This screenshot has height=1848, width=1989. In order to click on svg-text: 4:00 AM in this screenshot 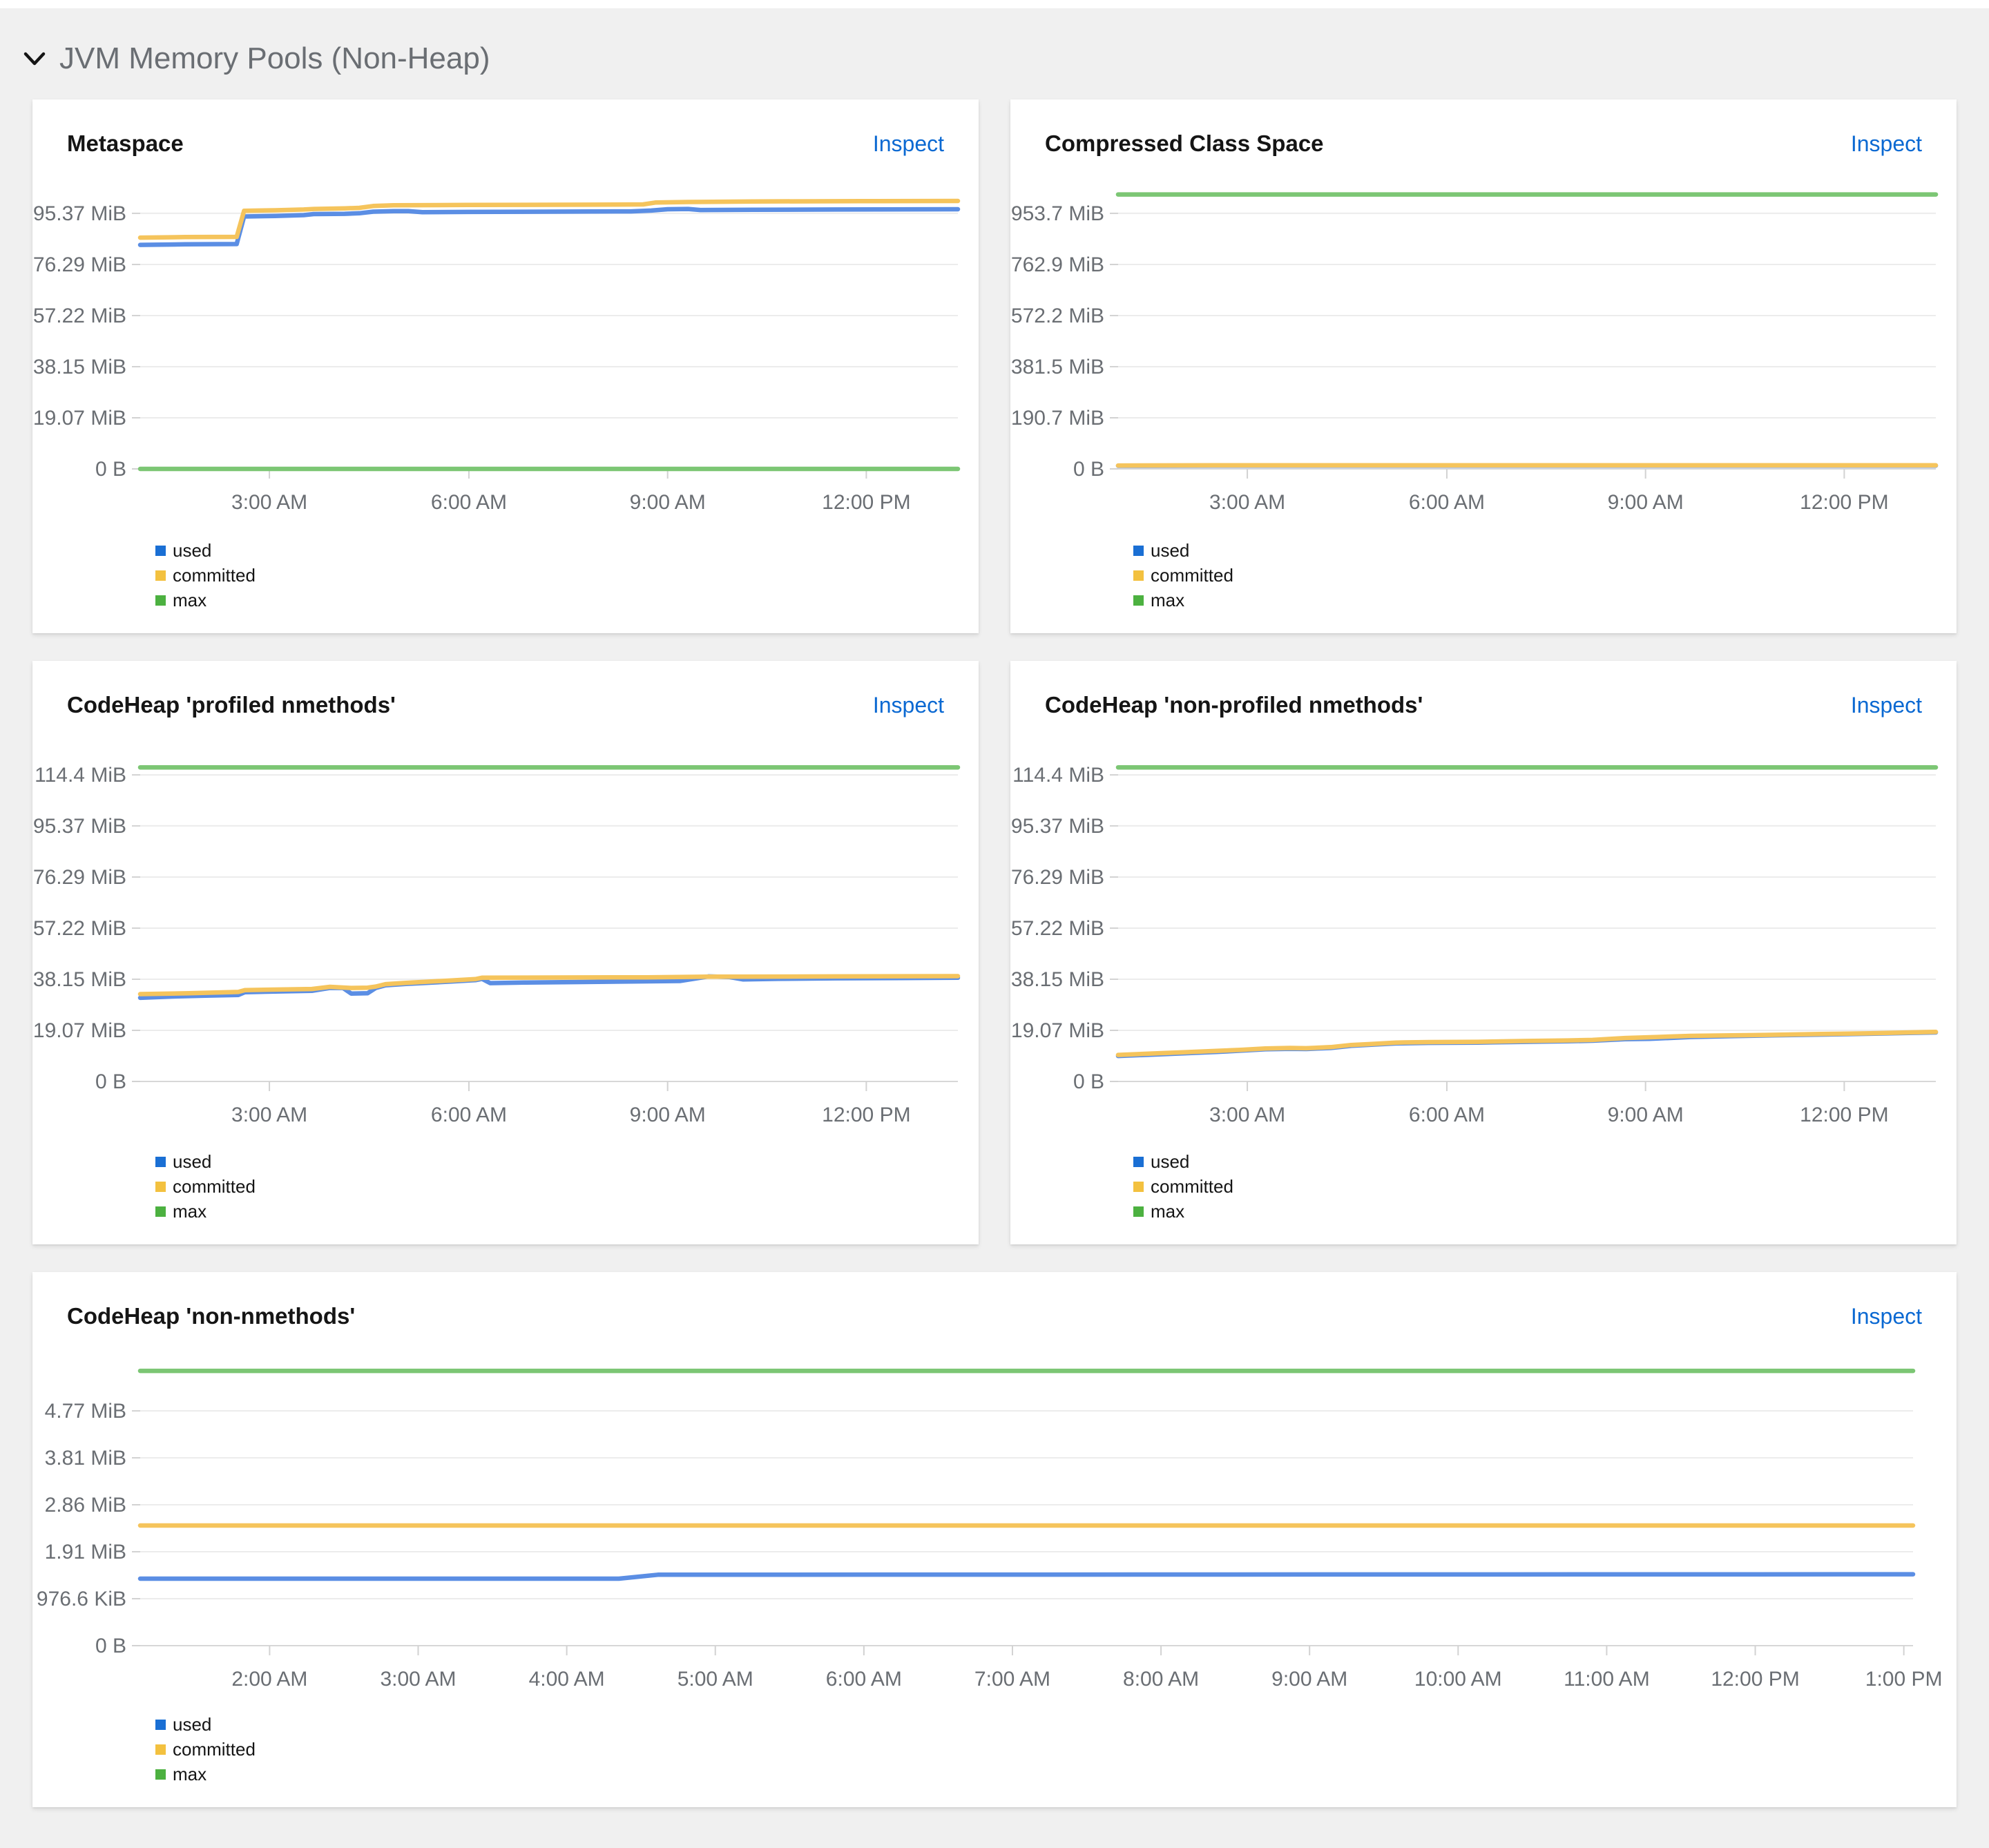, I will do `click(567, 1679)`.